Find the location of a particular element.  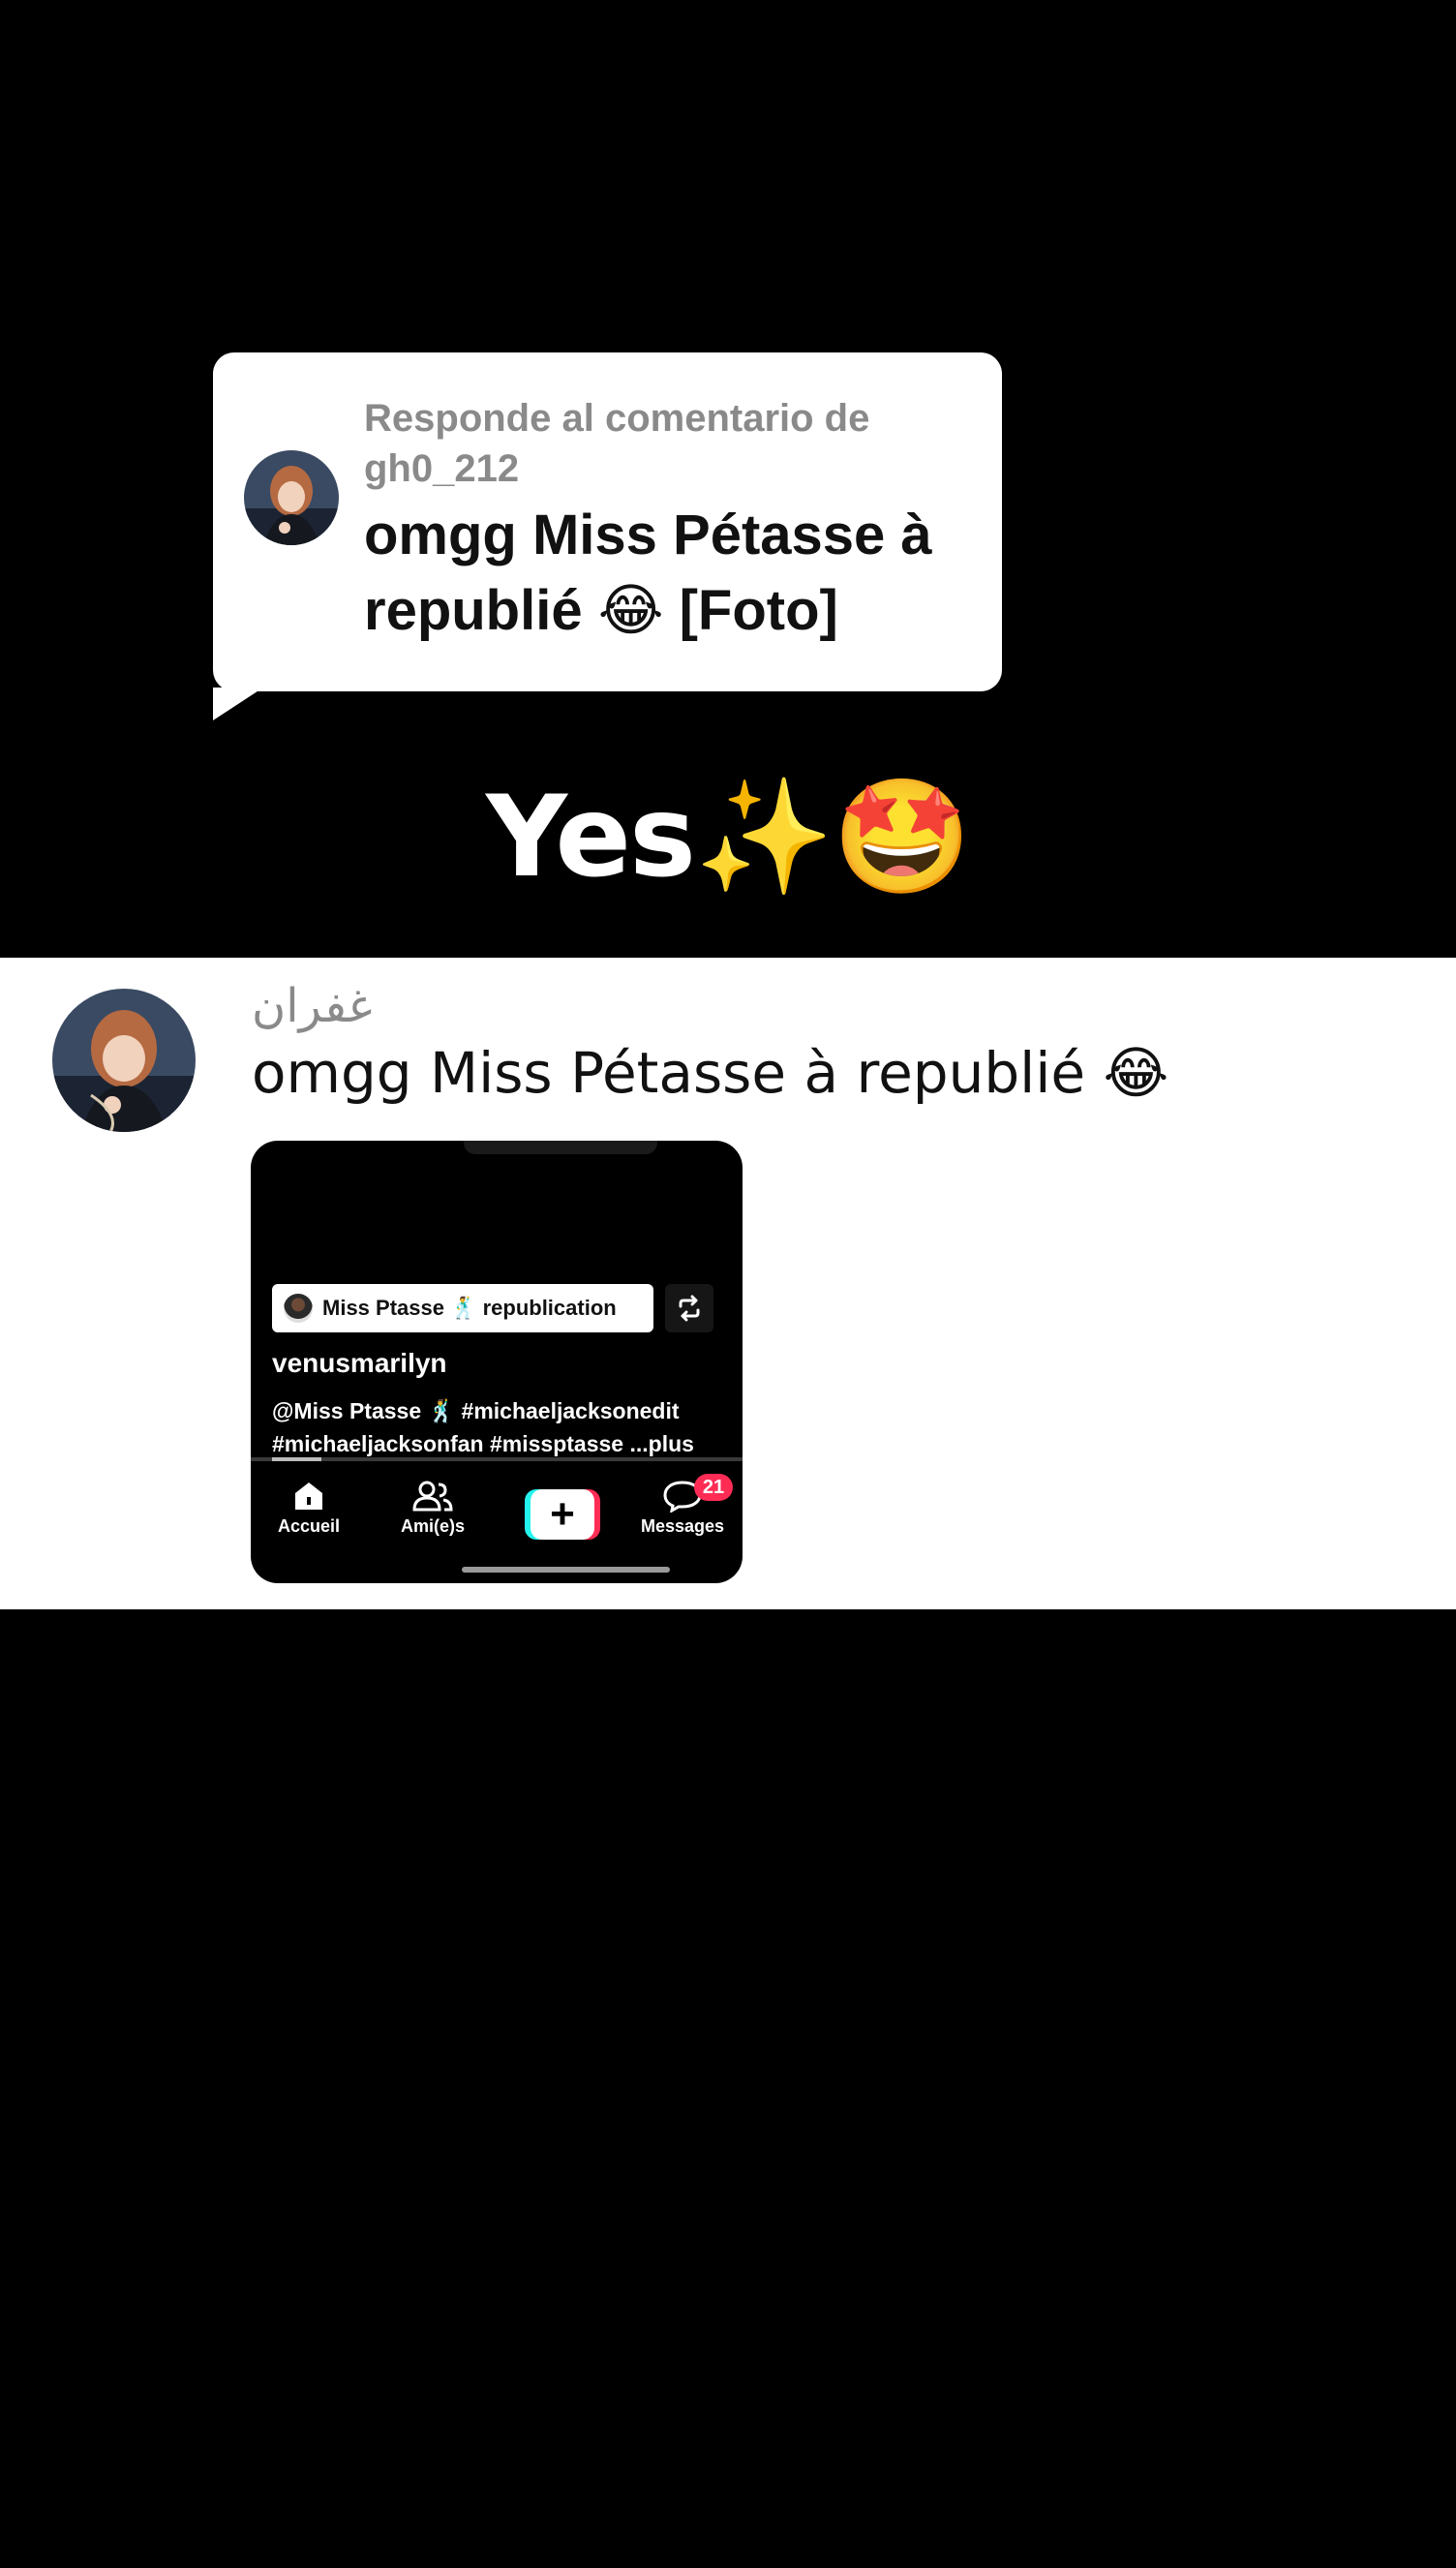

nav-messages-label: Messages is located at coordinates (683, 1526).